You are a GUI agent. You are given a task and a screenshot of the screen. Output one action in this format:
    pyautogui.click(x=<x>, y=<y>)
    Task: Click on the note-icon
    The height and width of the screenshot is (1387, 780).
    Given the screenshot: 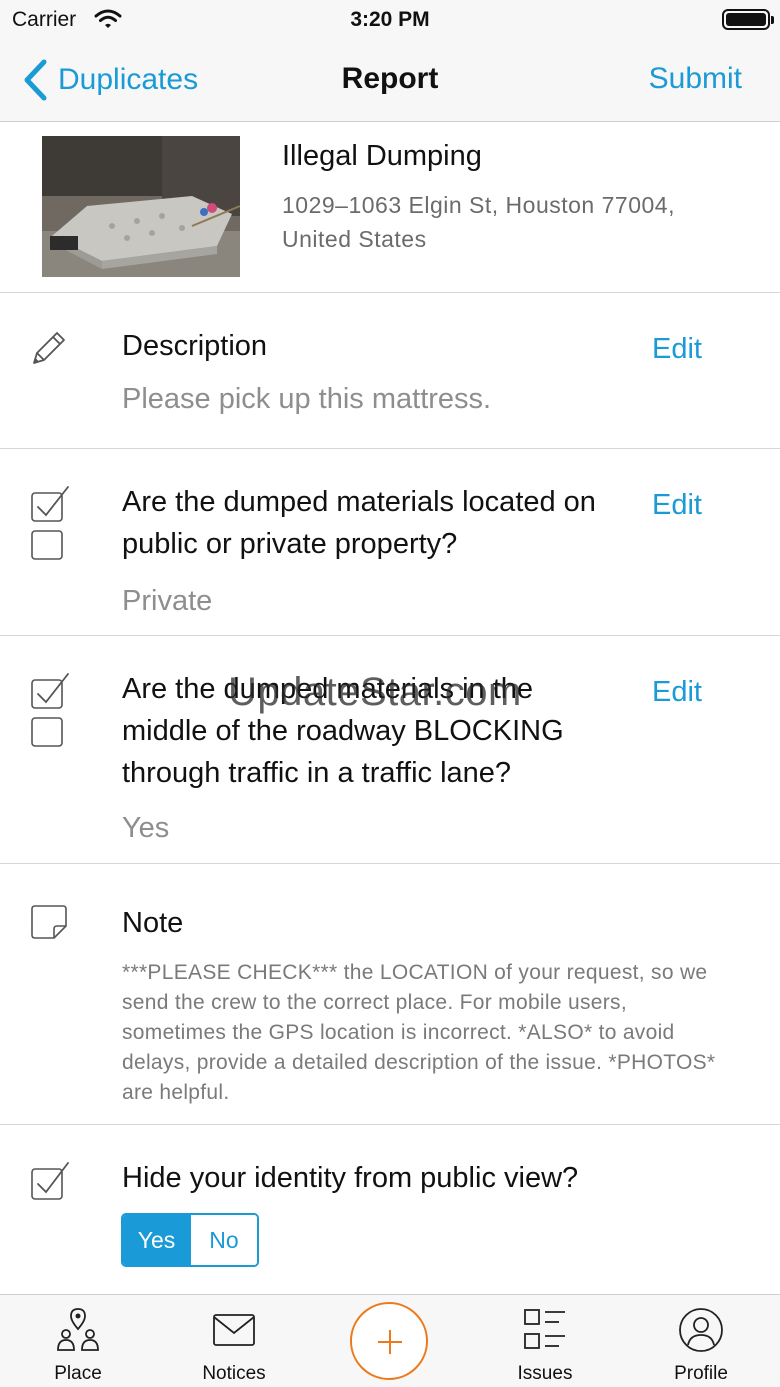 What is the action you would take?
    pyautogui.click(x=49, y=922)
    